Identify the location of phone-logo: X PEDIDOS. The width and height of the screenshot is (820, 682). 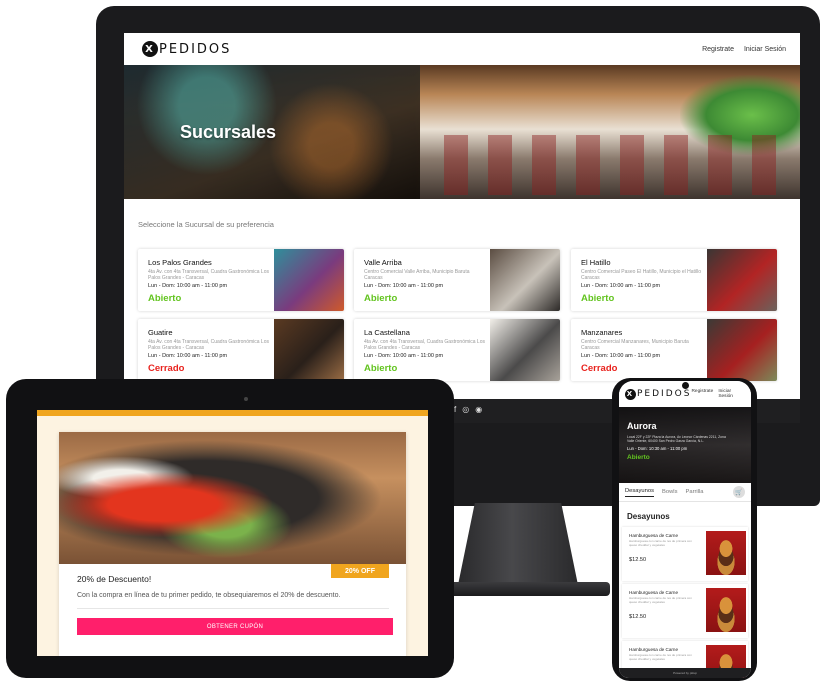
(658, 394).